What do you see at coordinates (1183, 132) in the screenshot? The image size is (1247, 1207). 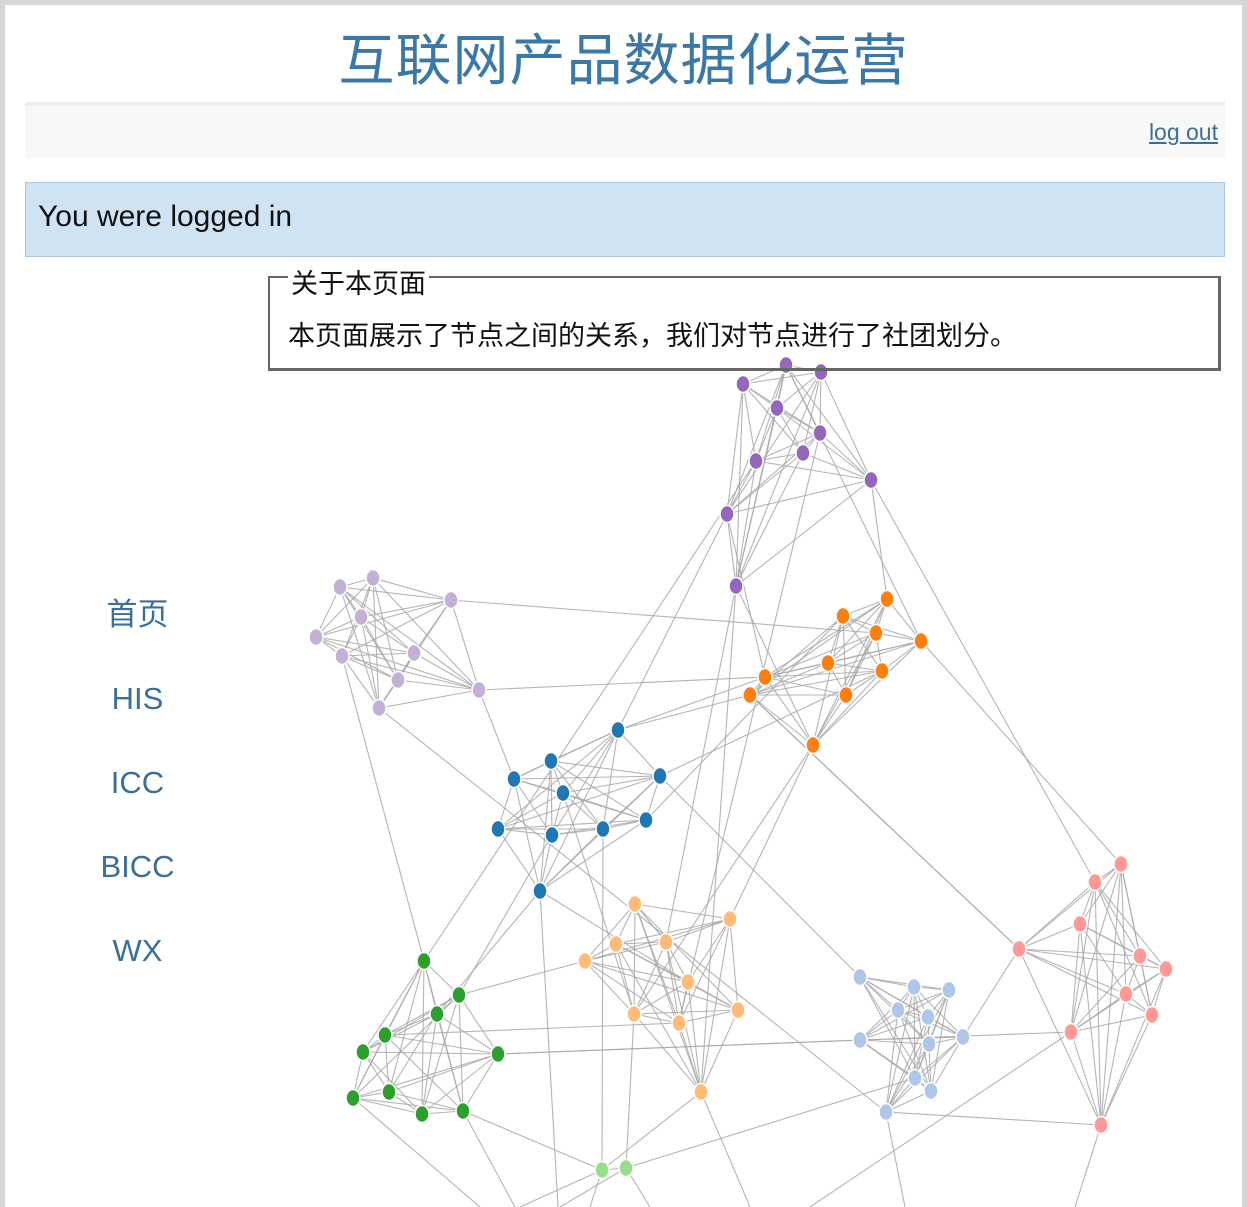 I see `logout-link: log out` at bounding box center [1183, 132].